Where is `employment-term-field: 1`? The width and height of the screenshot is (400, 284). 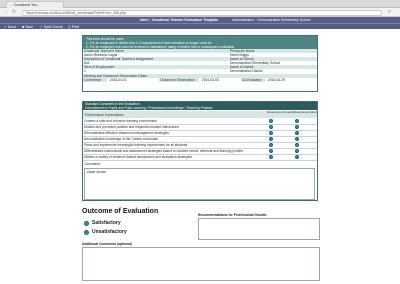
employment-term-field: 1 is located at coordinates (156, 71).